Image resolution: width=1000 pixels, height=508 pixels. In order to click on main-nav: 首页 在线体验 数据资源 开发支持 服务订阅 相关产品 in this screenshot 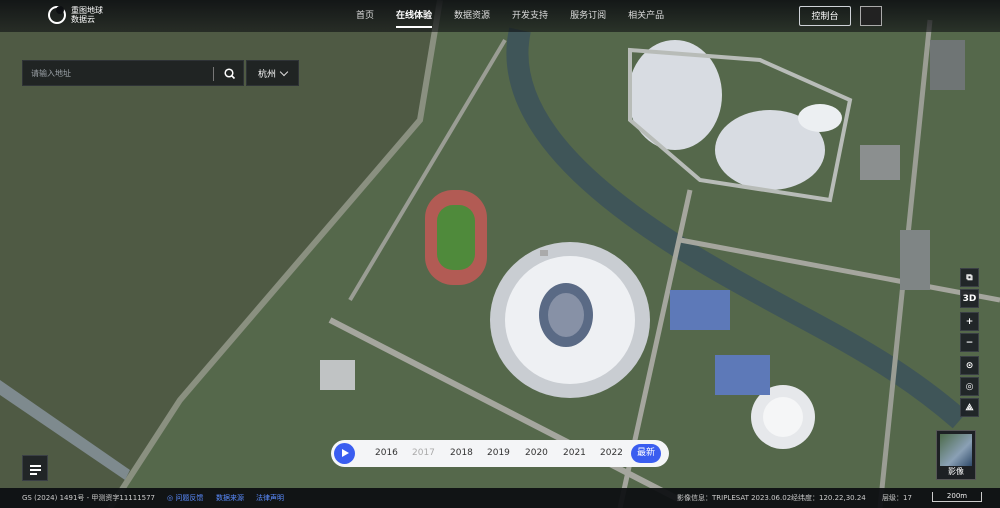, I will do `click(510, 16)`.